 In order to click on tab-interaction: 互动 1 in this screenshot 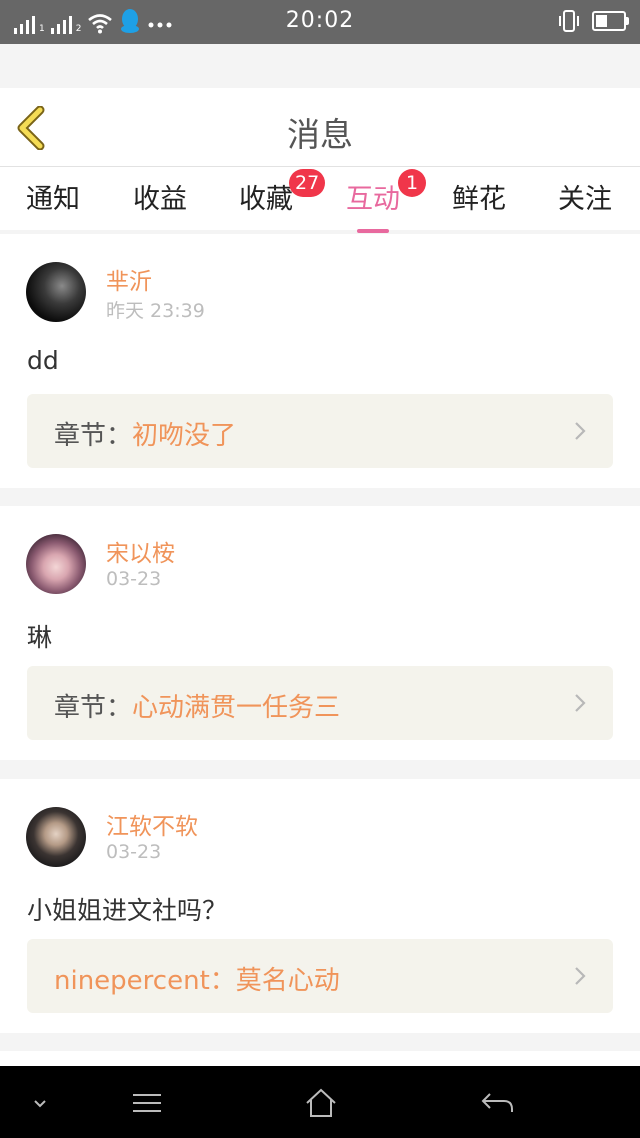, I will do `click(373, 201)`.